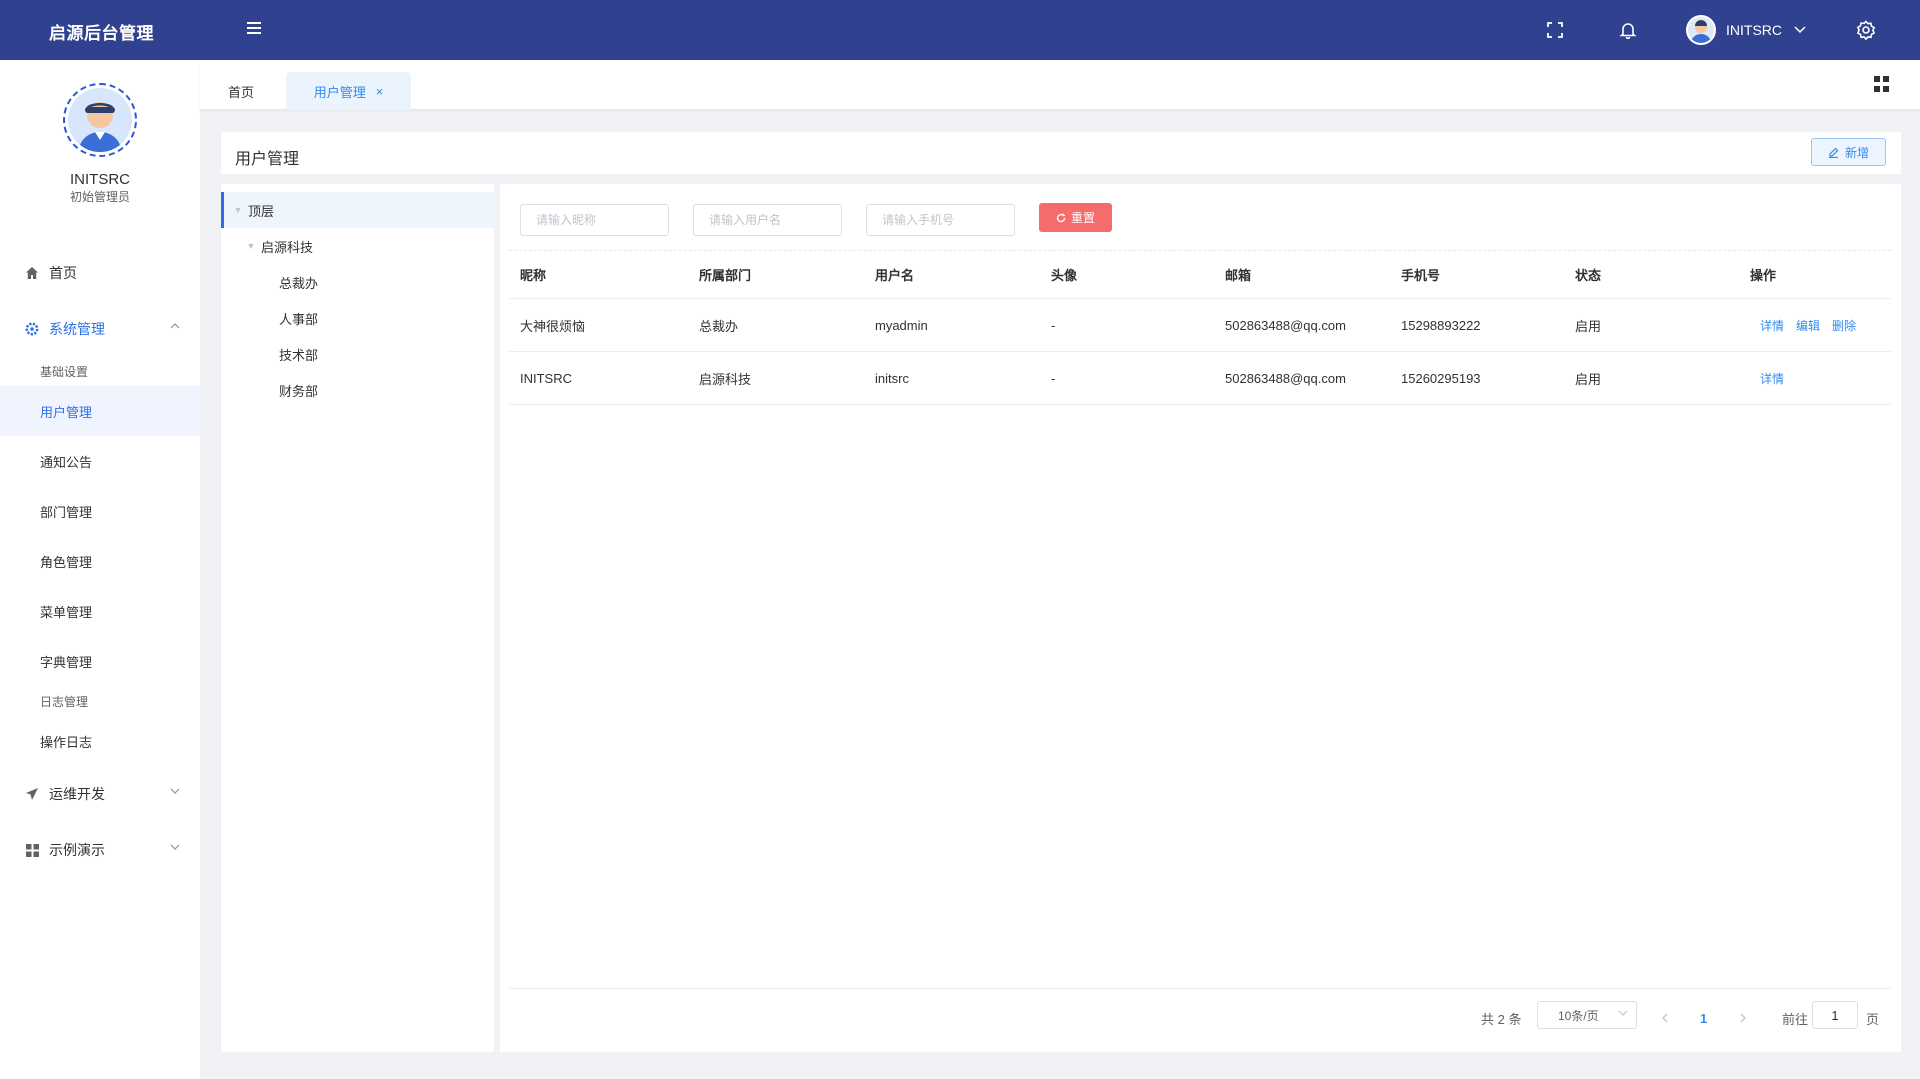  I want to click on cell-nickname: INITSRC, so click(546, 378).